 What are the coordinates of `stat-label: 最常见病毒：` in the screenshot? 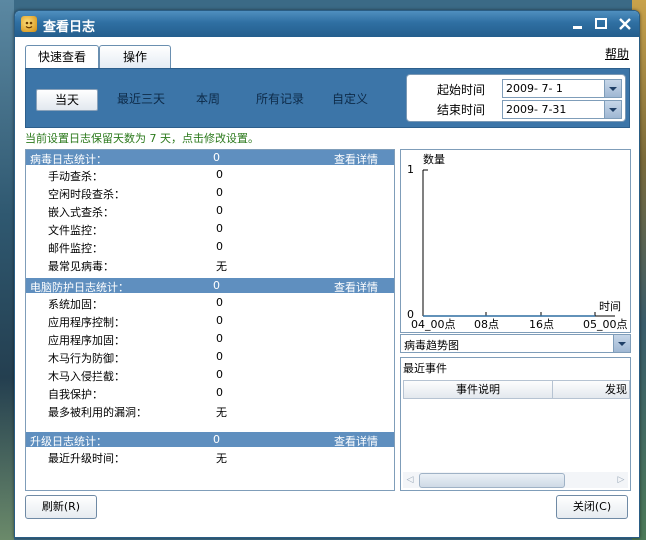 It's located at (81, 266).